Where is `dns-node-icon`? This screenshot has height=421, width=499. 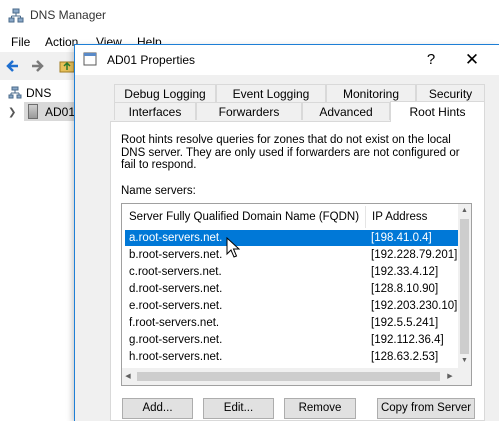
dns-node-icon is located at coordinates (15, 92).